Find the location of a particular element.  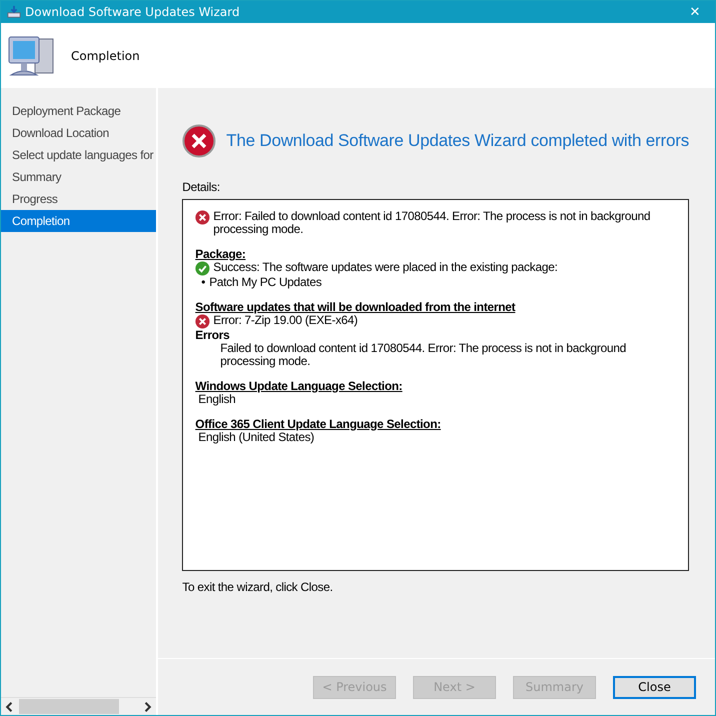

sidebar-item: Select update languages for is located at coordinates (78, 155).